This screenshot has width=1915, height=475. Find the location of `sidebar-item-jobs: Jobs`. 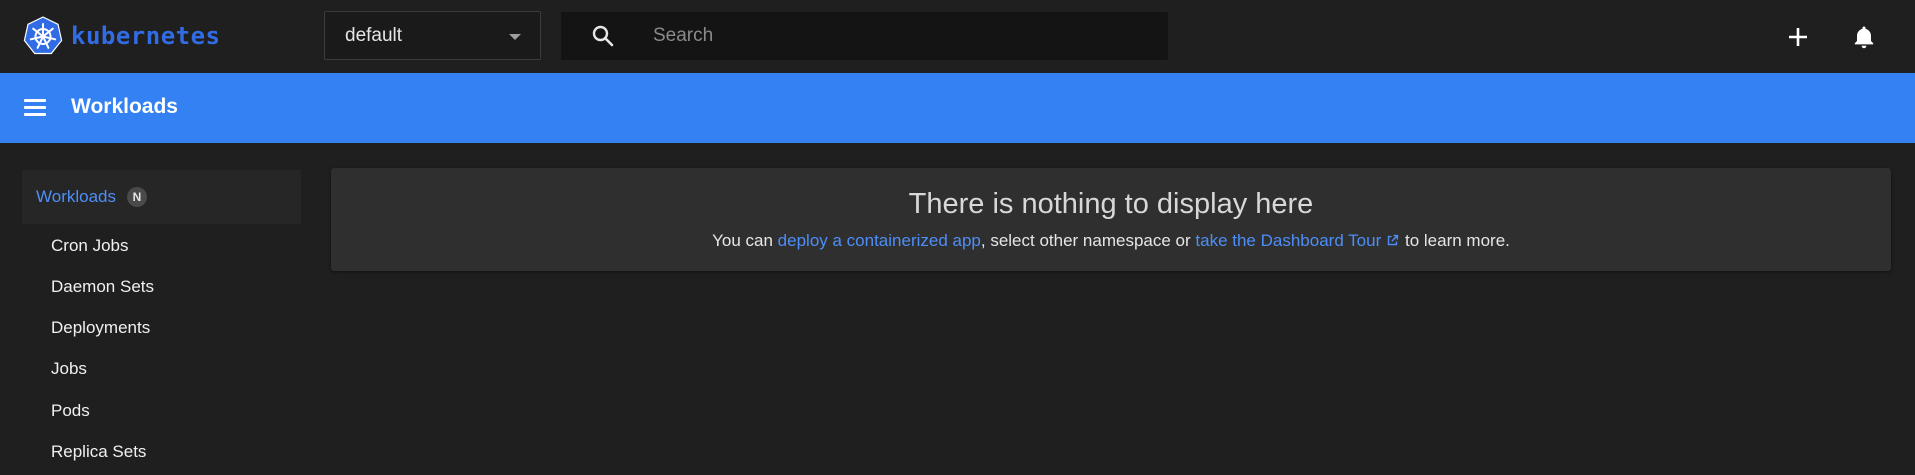

sidebar-item-jobs: Jobs is located at coordinates (69, 369).